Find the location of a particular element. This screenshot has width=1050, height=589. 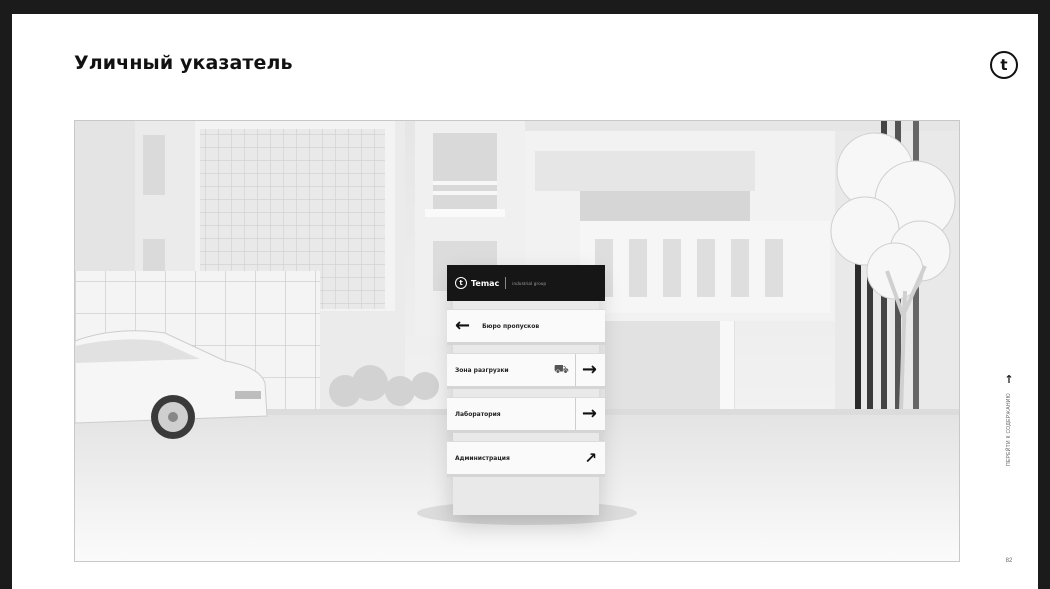

truck-icon: ⛟ is located at coordinates (561, 369).